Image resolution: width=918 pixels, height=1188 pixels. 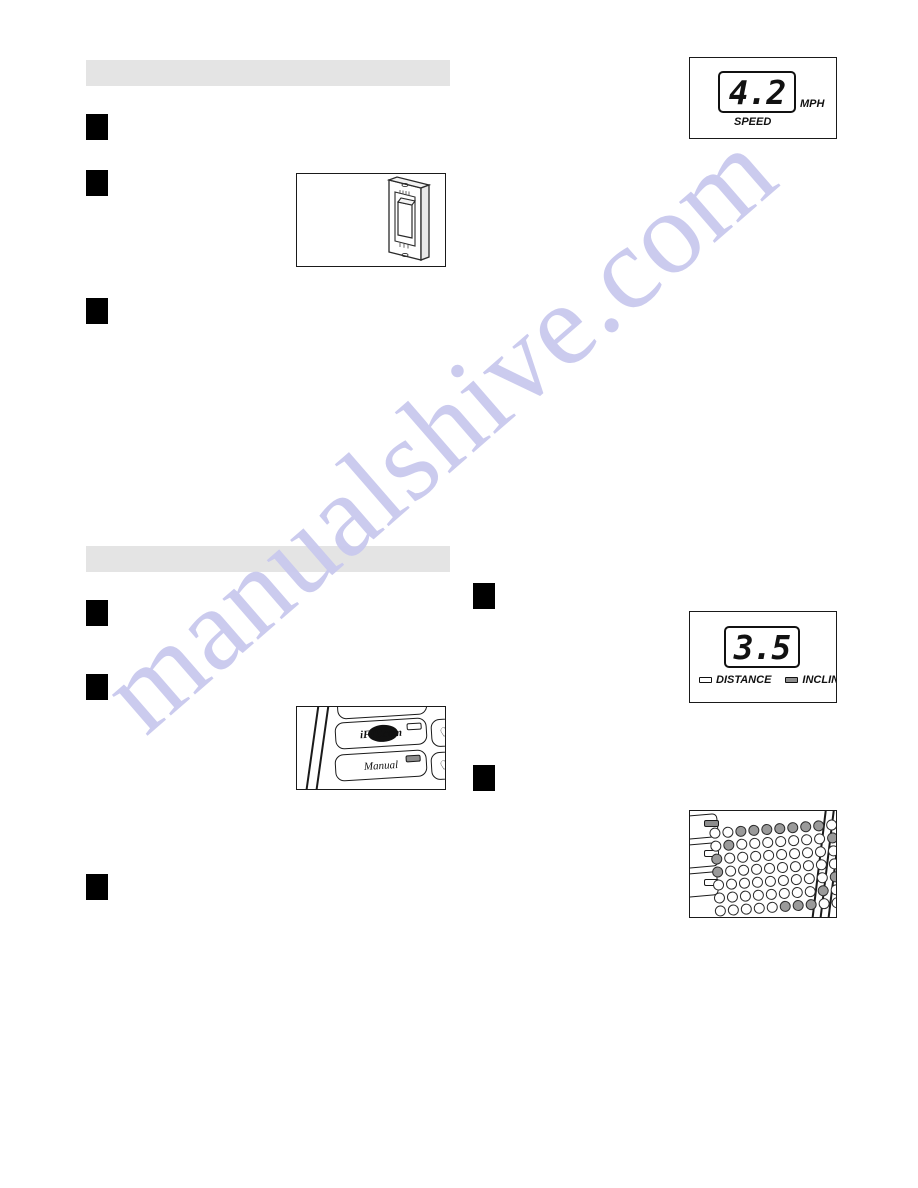 I want to click on speed-unit-label: MPH, so click(x=812, y=104).